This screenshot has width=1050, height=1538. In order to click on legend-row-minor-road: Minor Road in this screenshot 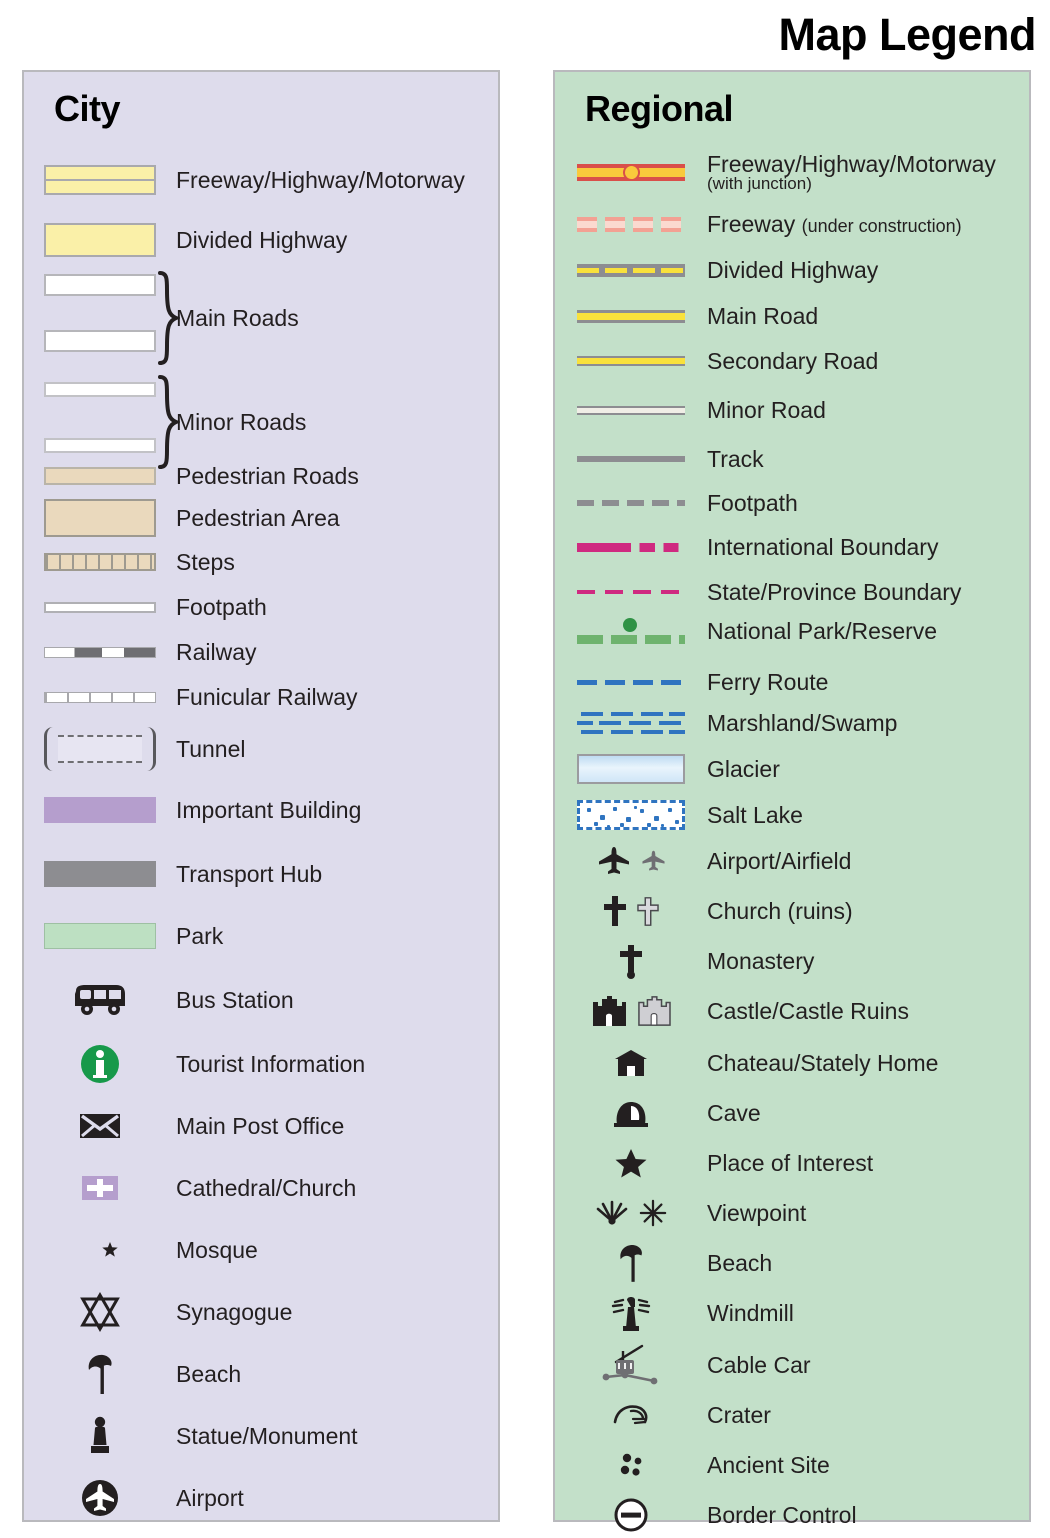, I will do `click(792, 410)`.